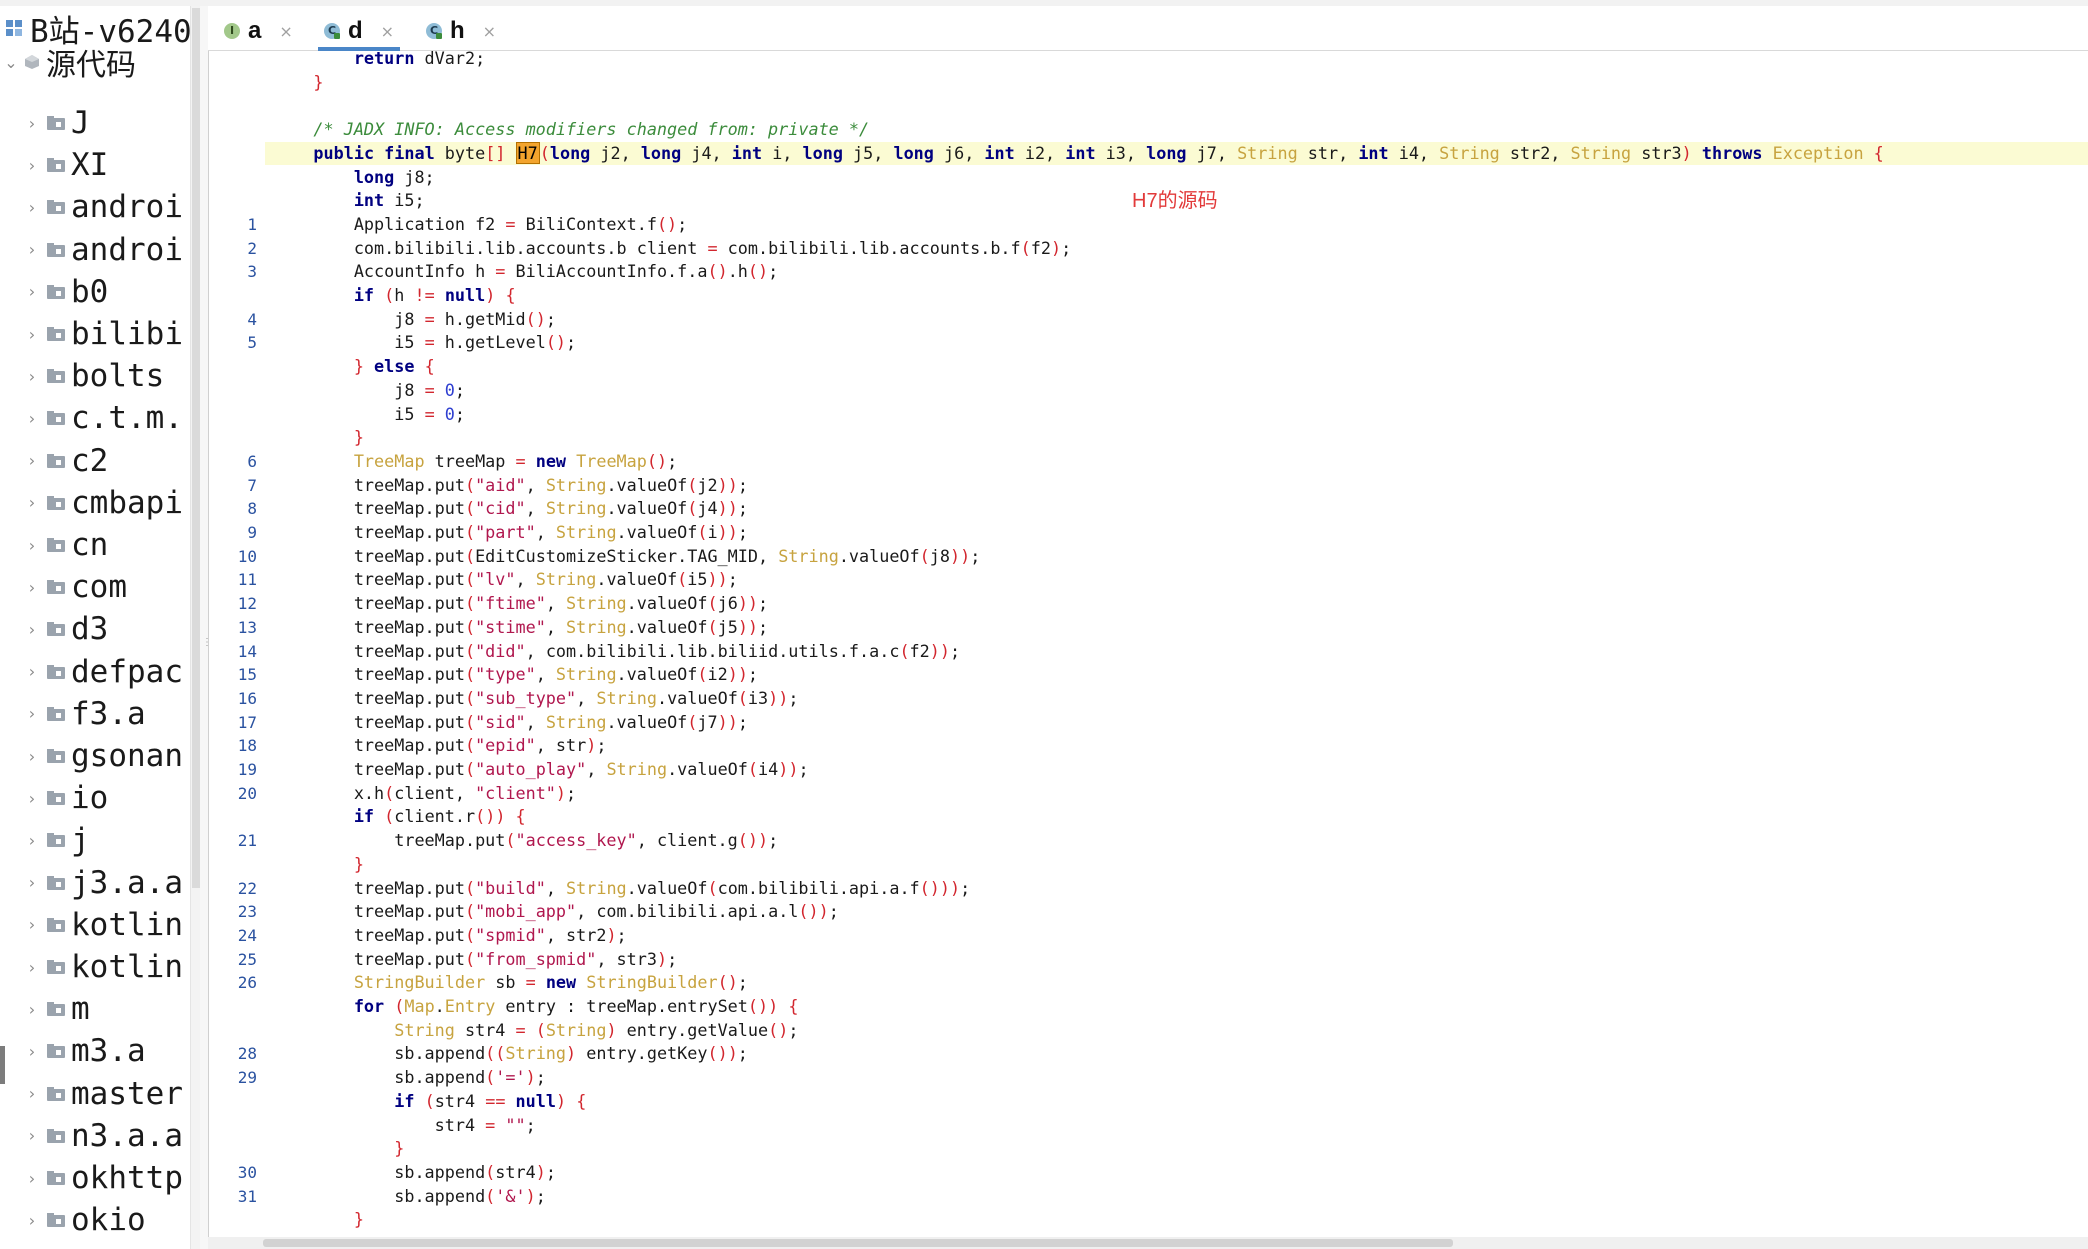 This screenshot has height=1249, width=2088. What do you see at coordinates (1176, 533) in the screenshot?
I see `code-line: treeMap.put("part", String.valueOf(i));` at bounding box center [1176, 533].